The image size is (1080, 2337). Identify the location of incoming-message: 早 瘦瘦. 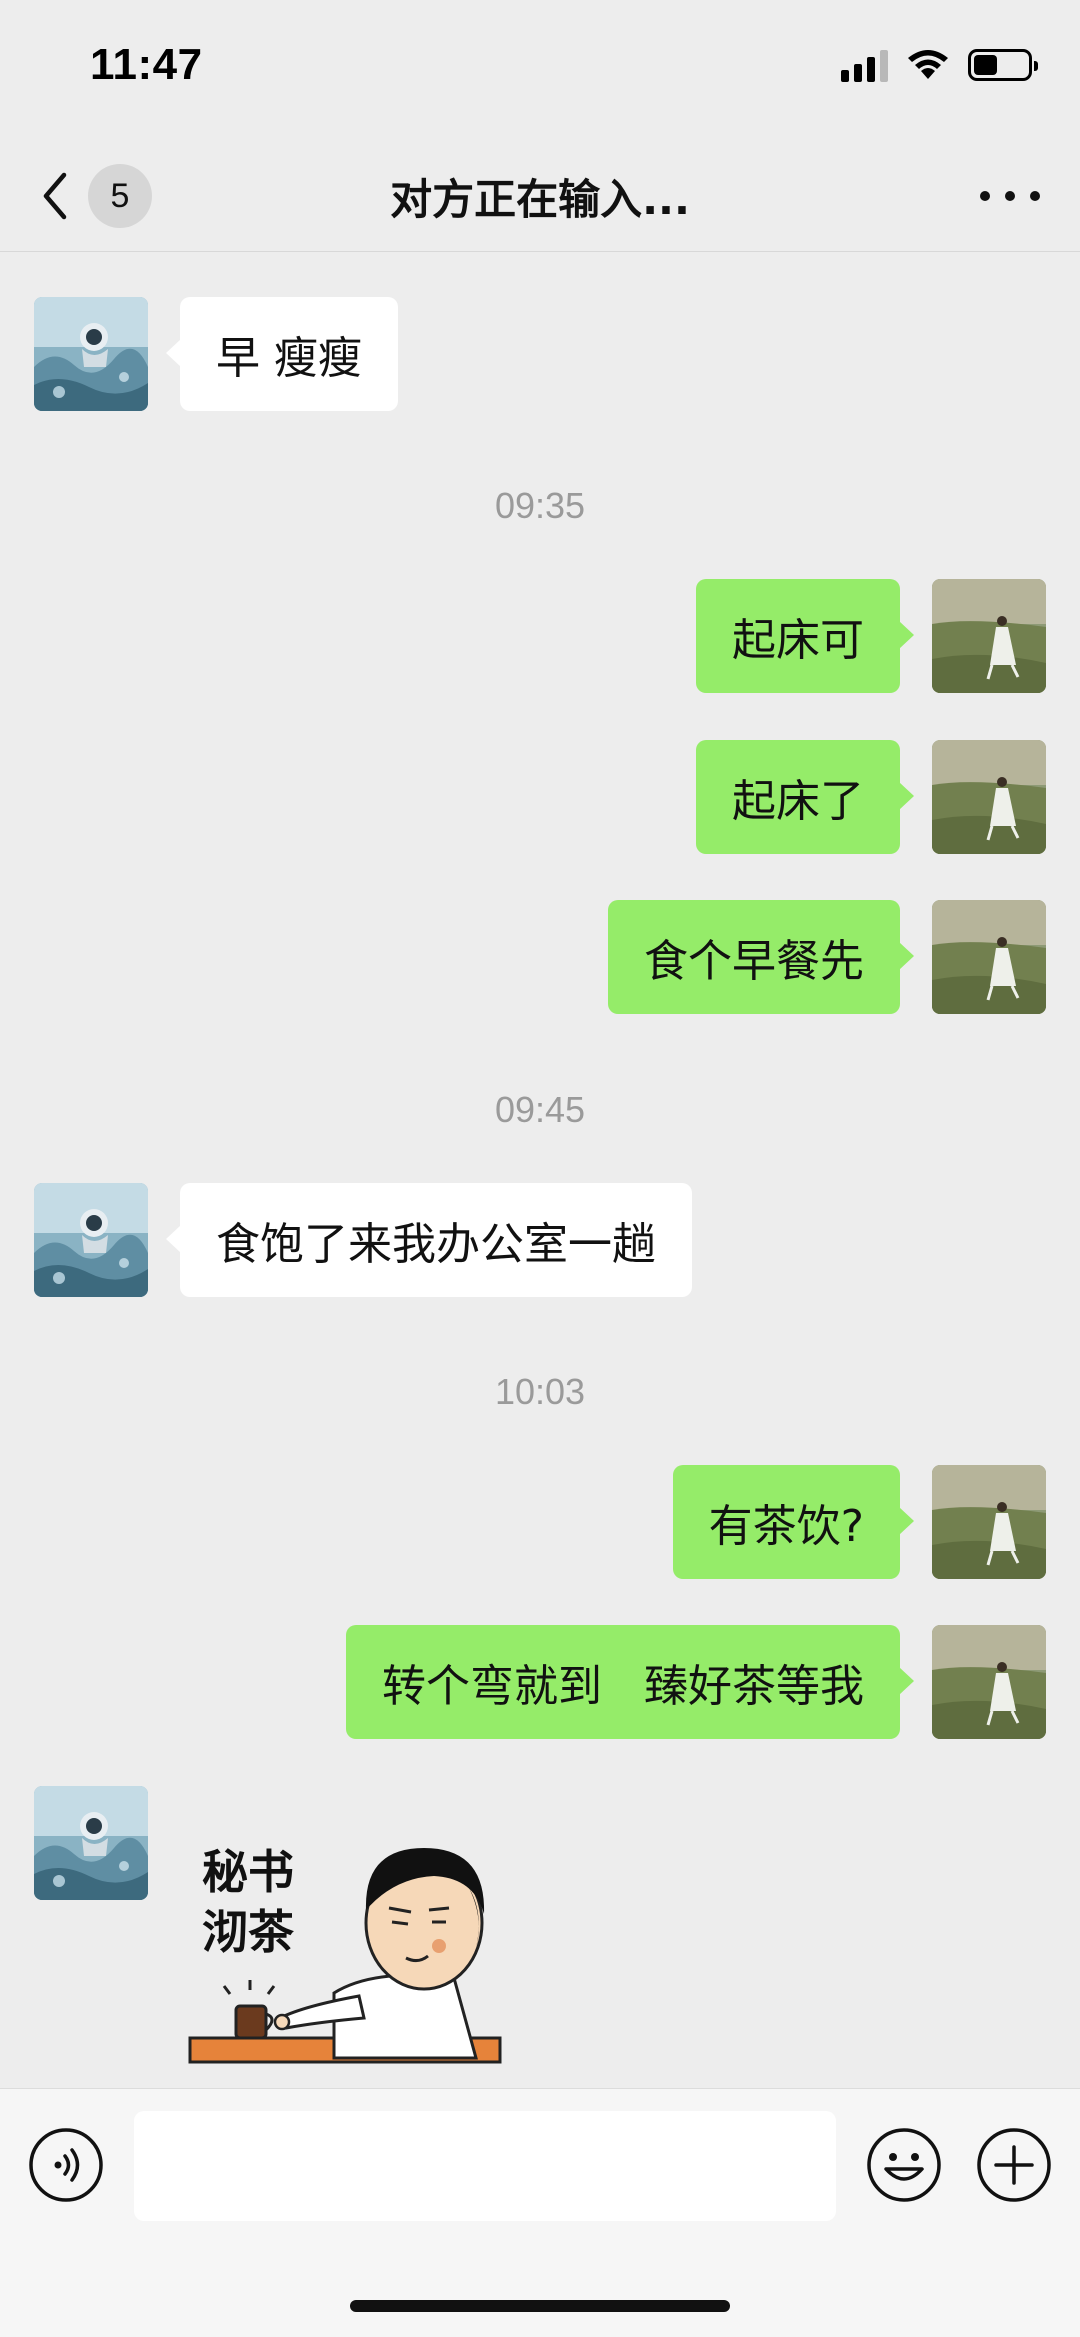
(282, 354).